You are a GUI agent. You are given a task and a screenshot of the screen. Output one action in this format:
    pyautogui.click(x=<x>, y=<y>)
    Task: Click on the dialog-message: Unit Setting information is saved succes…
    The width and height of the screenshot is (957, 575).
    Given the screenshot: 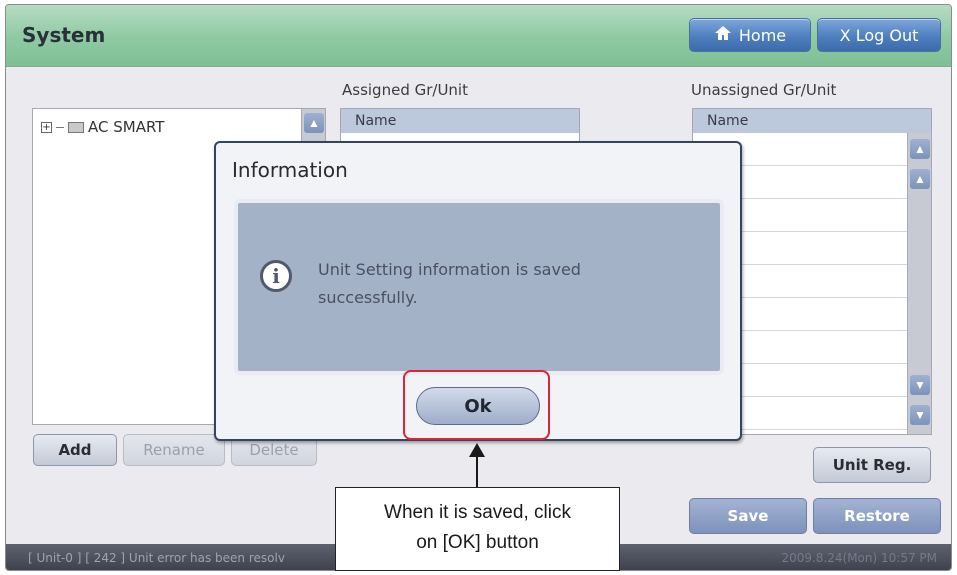 What is the action you would take?
    pyautogui.click(x=449, y=283)
    